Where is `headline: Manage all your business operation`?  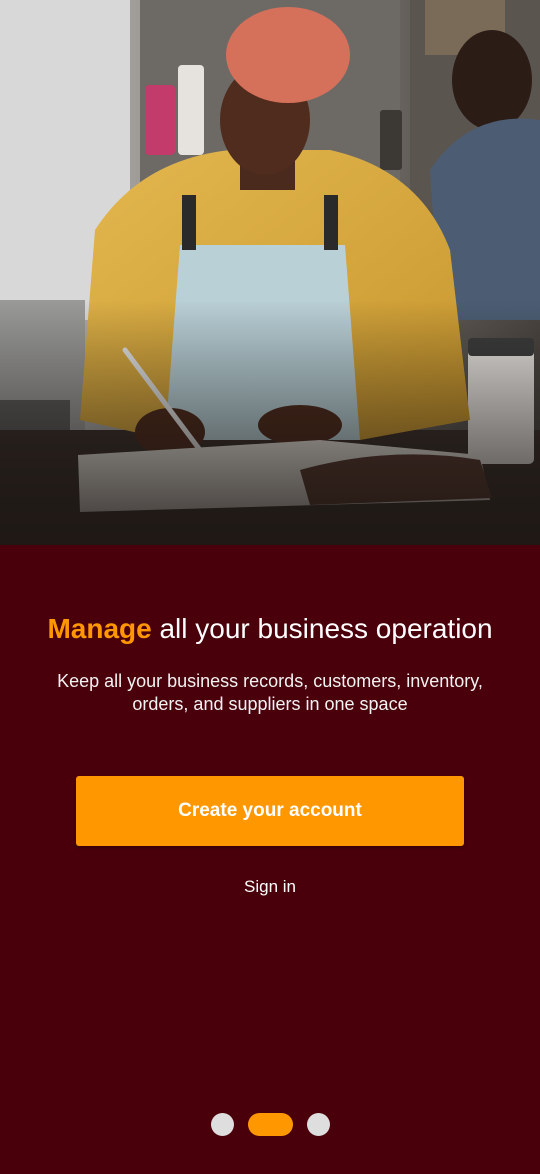 headline: Manage all your business operation is located at coordinates (270, 629).